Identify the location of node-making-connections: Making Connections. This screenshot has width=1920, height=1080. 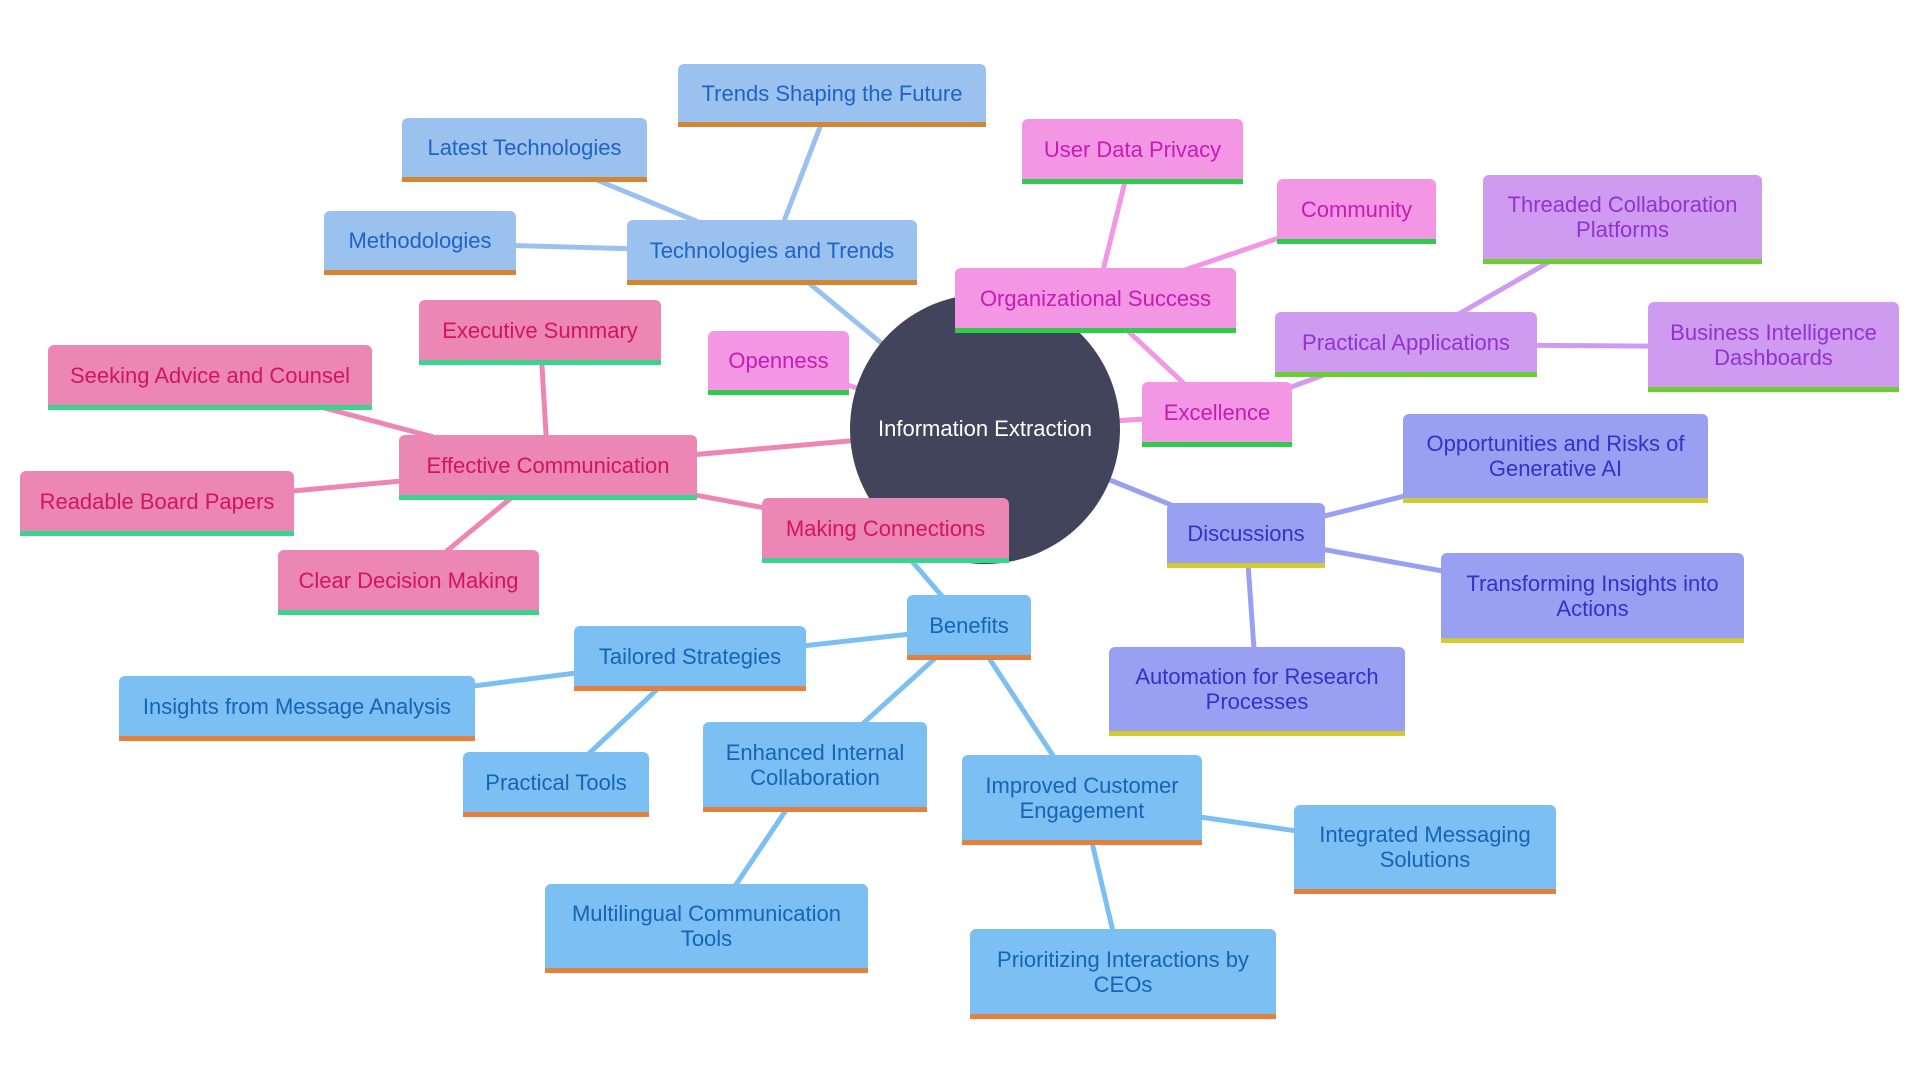
(885, 530).